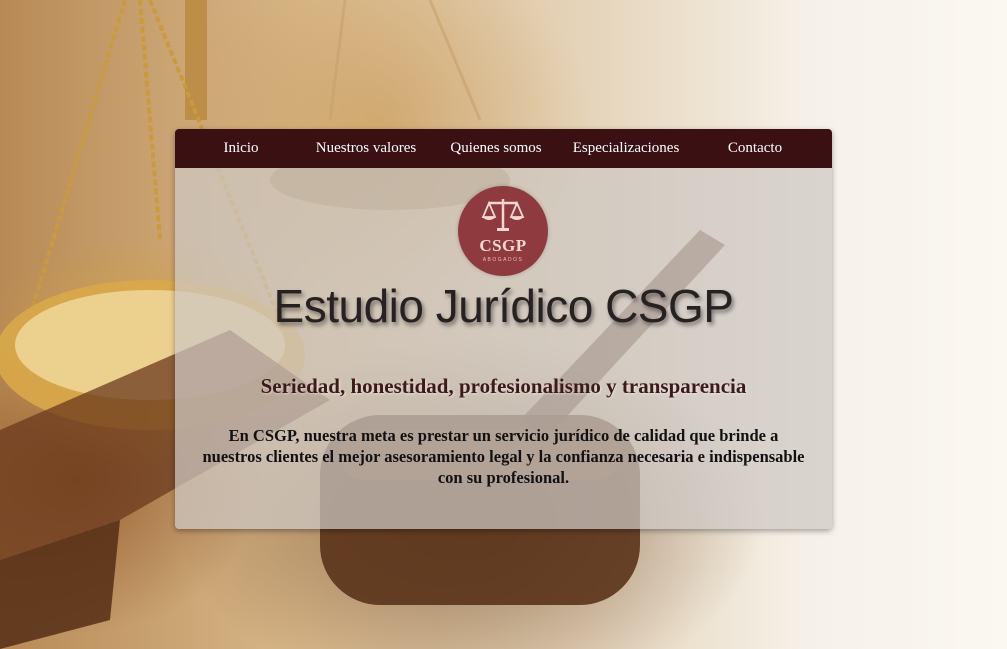 The height and width of the screenshot is (649, 1007). I want to click on csgp-logo: CSGP ABOGADOS, so click(503, 231).